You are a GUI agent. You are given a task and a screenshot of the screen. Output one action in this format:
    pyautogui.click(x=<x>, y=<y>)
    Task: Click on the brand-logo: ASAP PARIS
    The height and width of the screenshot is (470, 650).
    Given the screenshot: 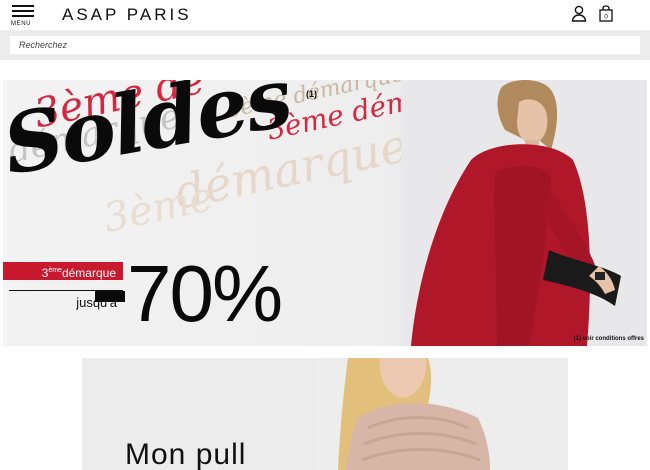 What is the action you would take?
    pyautogui.click(x=127, y=15)
    